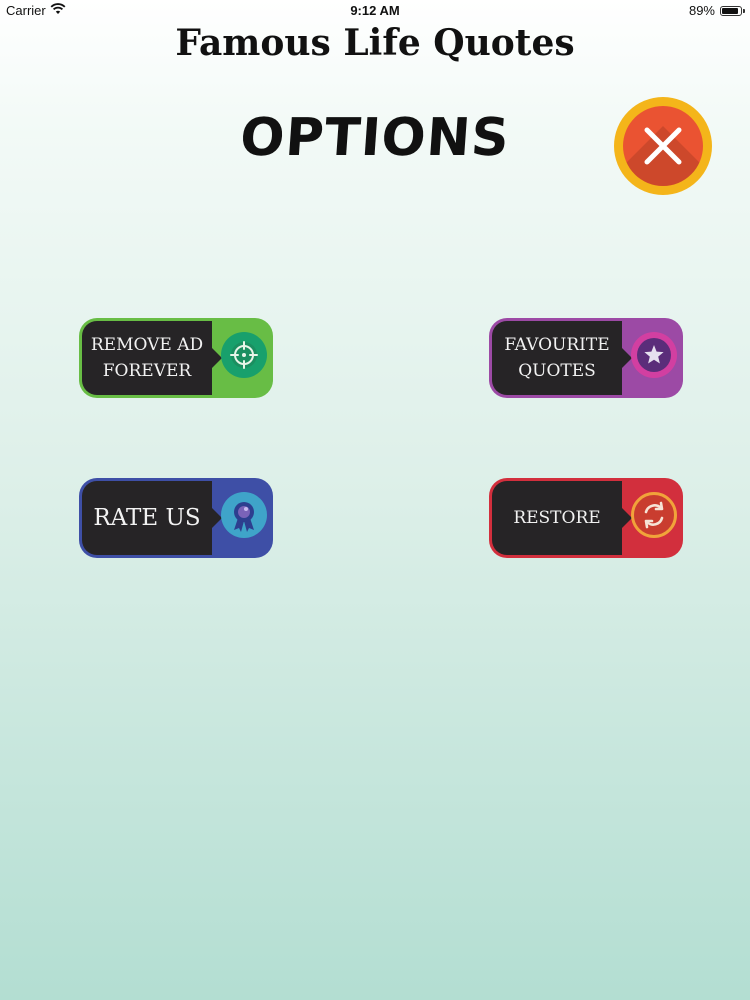  What do you see at coordinates (147, 358) in the screenshot?
I see `remove-ad-label: REMOVE AD FOREVER` at bounding box center [147, 358].